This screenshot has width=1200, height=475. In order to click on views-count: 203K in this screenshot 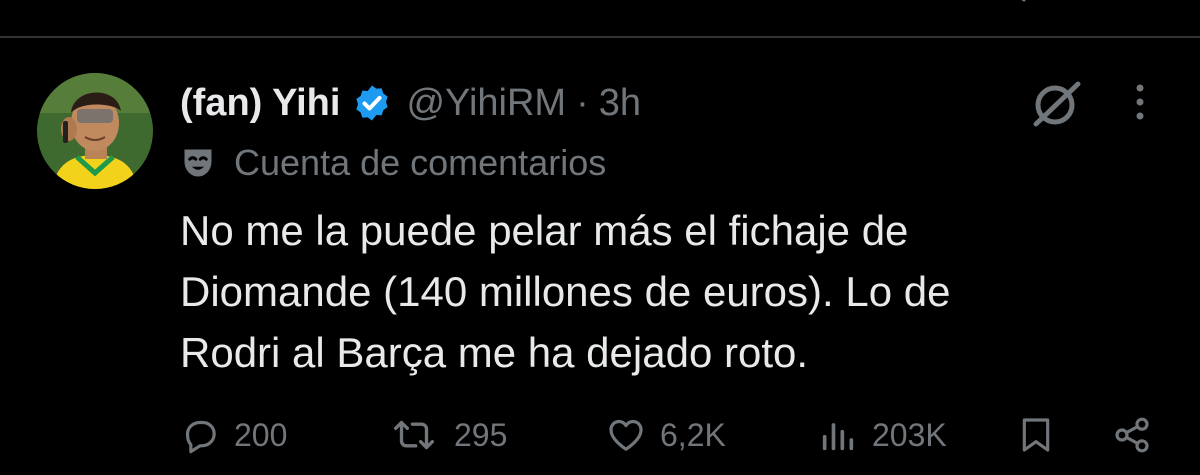, I will do `click(909, 434)`.